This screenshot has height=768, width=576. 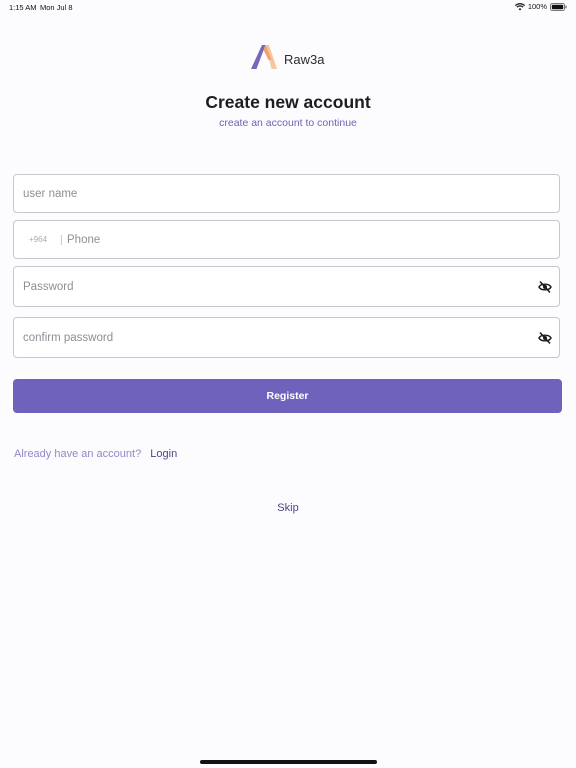 What do you see at coordinates (273, 337) in the screenshot?
I see `confirm-password-input` at bounding box center [273, 337].